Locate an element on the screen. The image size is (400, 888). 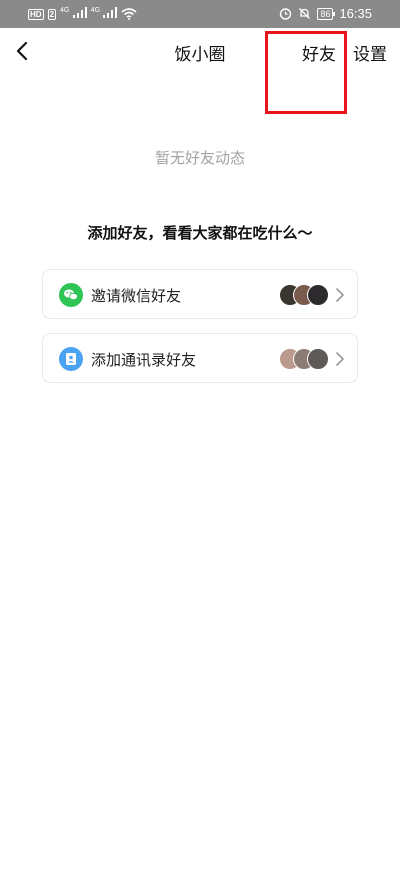
settings-button: 设置 is located at coordinates (370, 52).